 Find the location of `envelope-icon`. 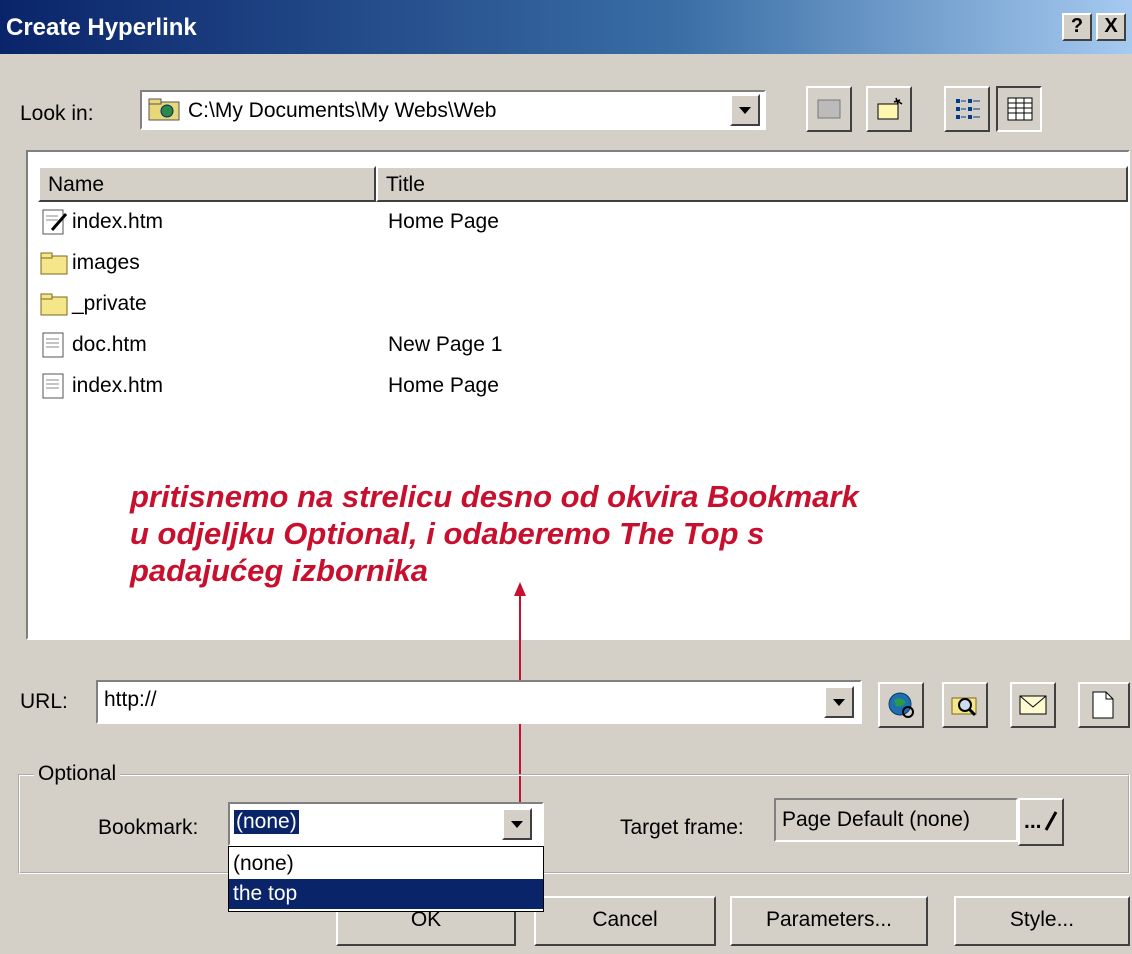

envelope-icon is located at coordinates (1033, 708).